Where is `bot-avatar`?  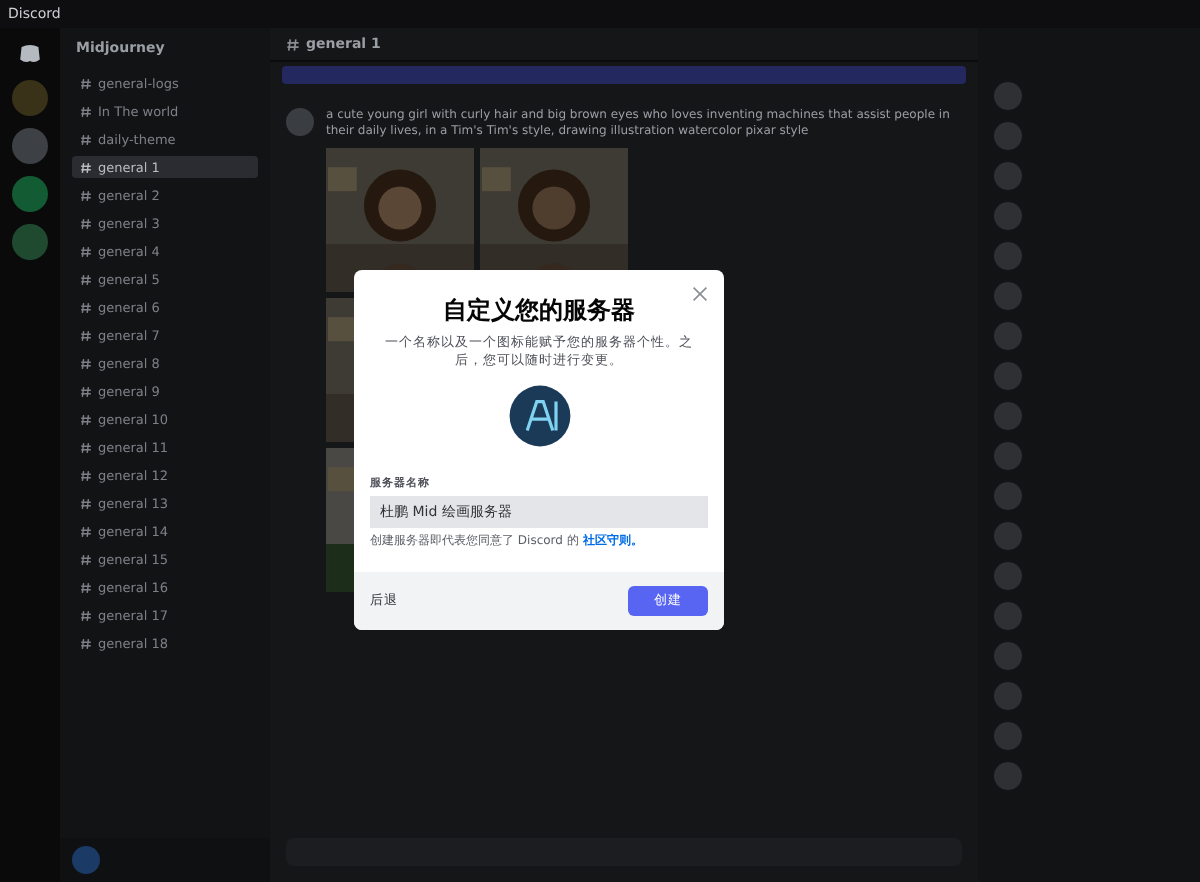
bot-avatar is located at coordinates (300, 122).